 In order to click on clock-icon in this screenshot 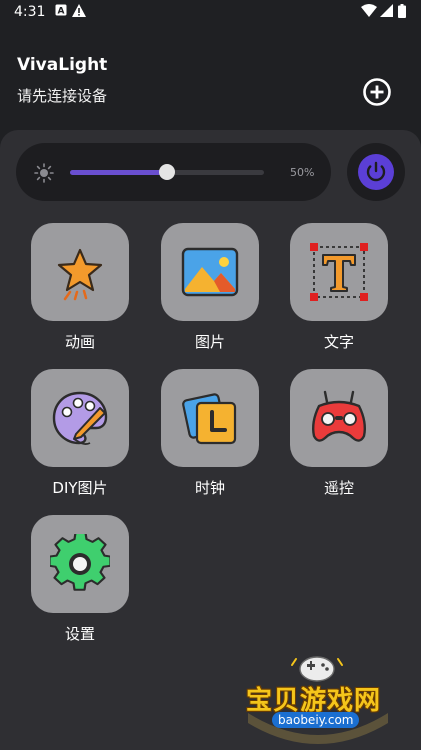, I will do `click(209, 419)`.